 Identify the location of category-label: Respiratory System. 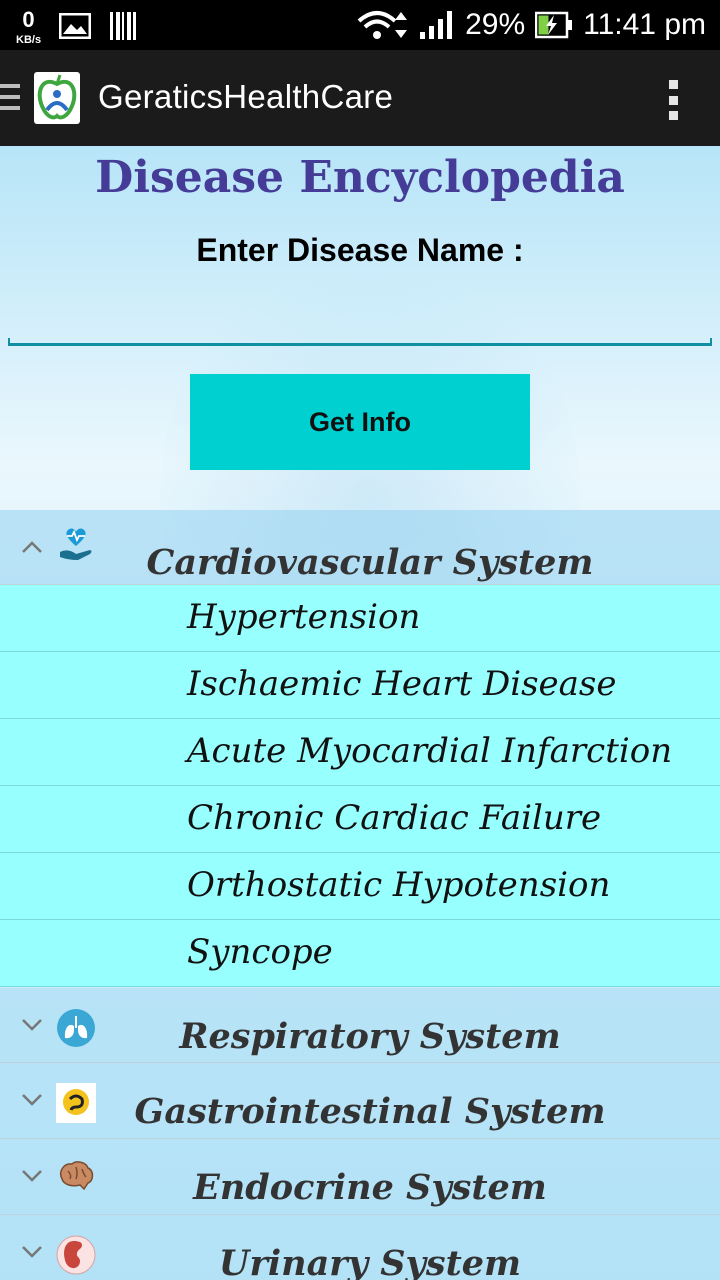
(370, 1036).